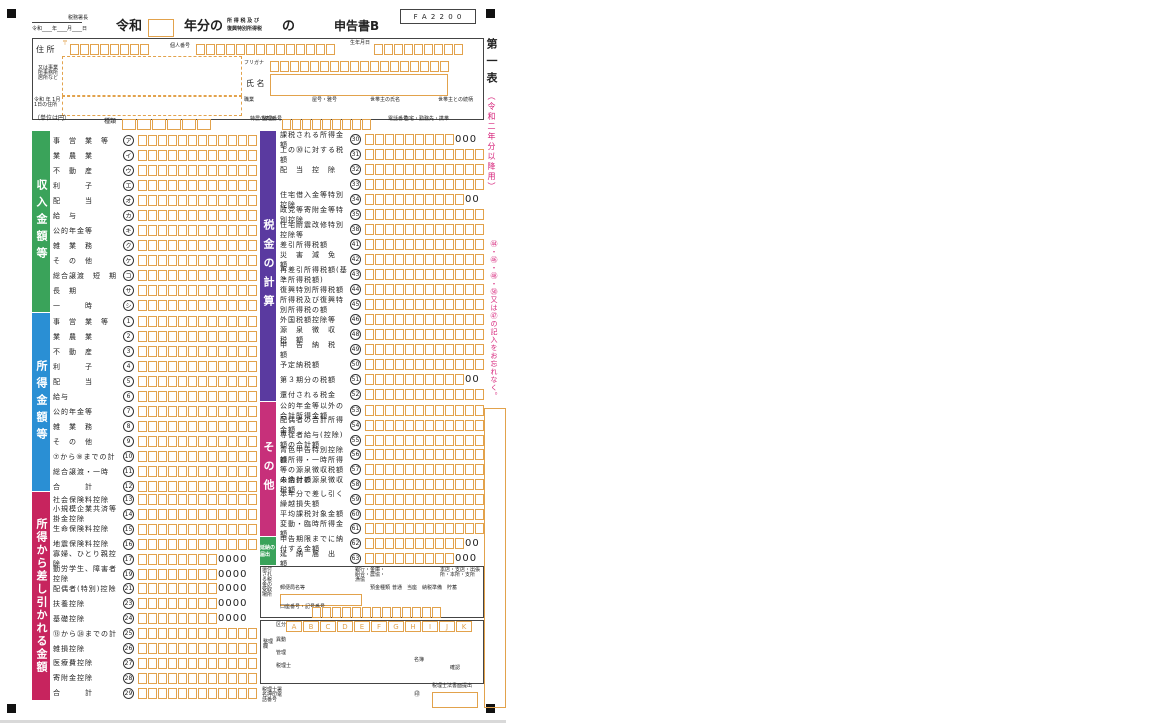 The height and width of the screenshot is (726, 1152). I want to click on admin-letter-cell: F, so click(379, 626).